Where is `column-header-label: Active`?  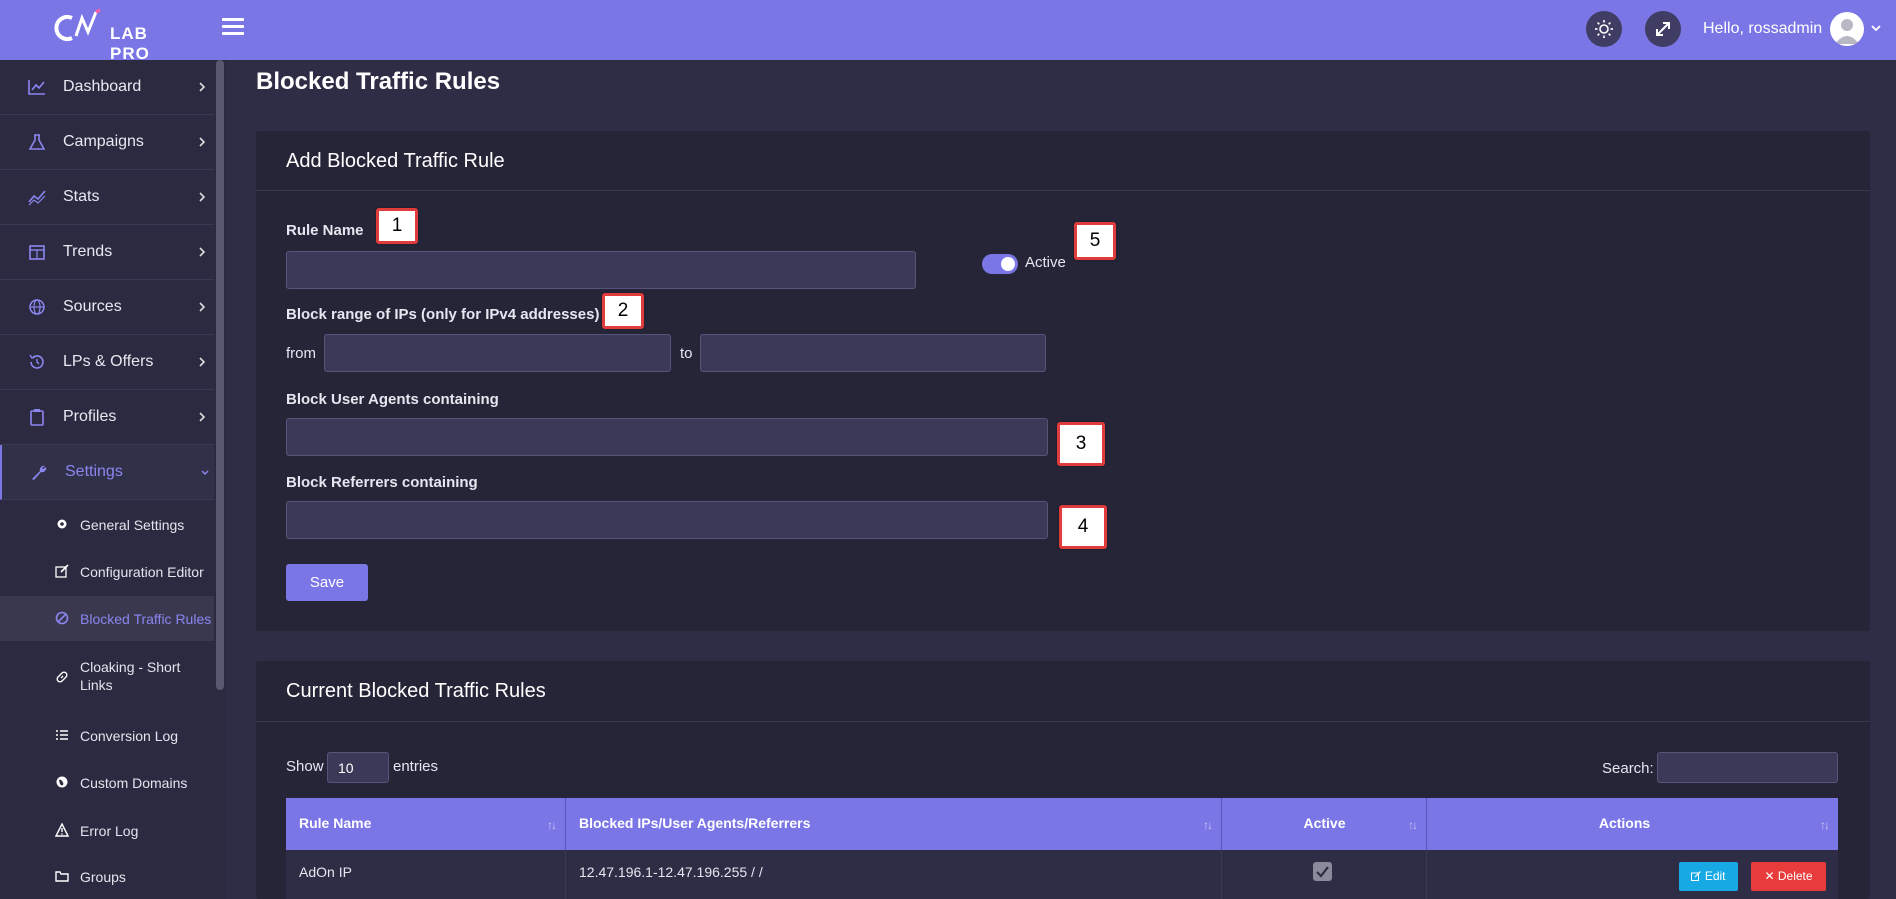
column-header-label: Active is located at coordinates (1324, 823).